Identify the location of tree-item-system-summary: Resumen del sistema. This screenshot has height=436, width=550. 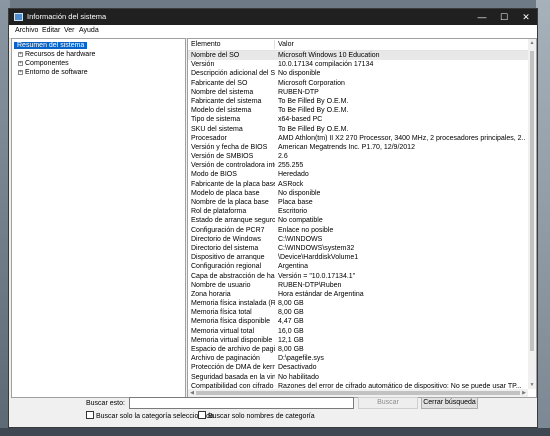
(51, 45).